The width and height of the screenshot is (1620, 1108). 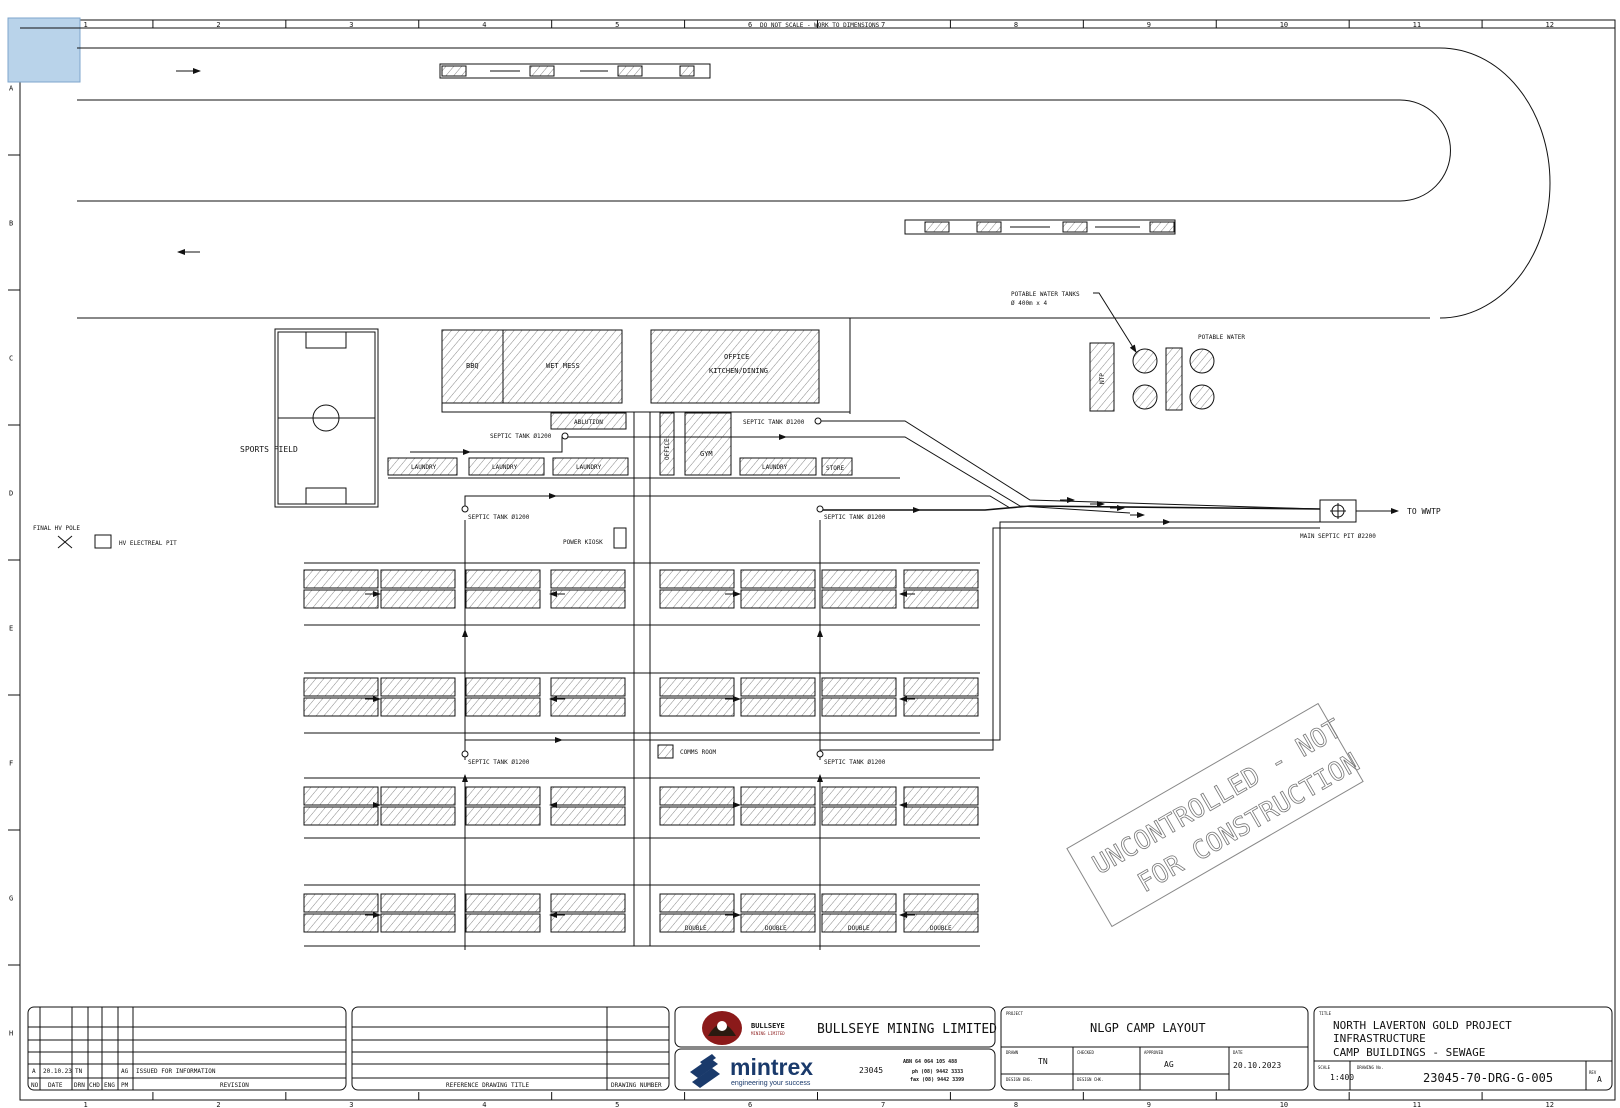 I want to click on scale-note: DO NOT SCALE - WORK TO DIMENSIONS, so click(x=820, y=25).